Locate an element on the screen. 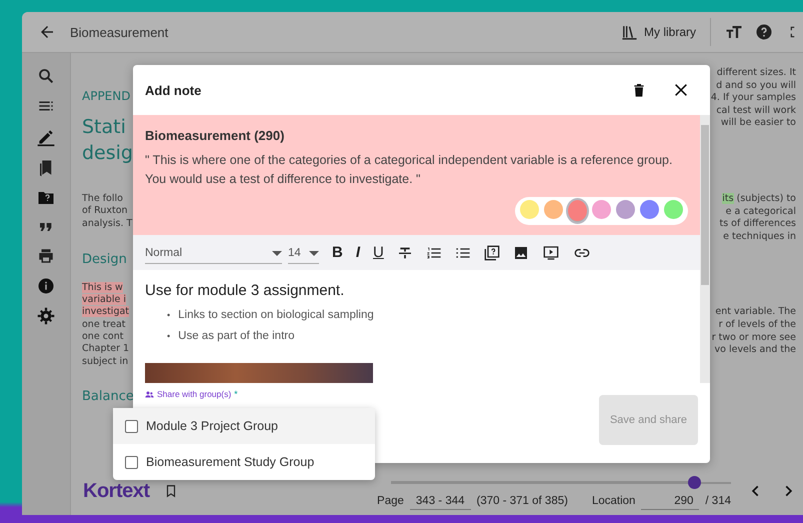 This screenshot has width=803, height=523. page-text: will be easier to is located at coordinates (758, 122).